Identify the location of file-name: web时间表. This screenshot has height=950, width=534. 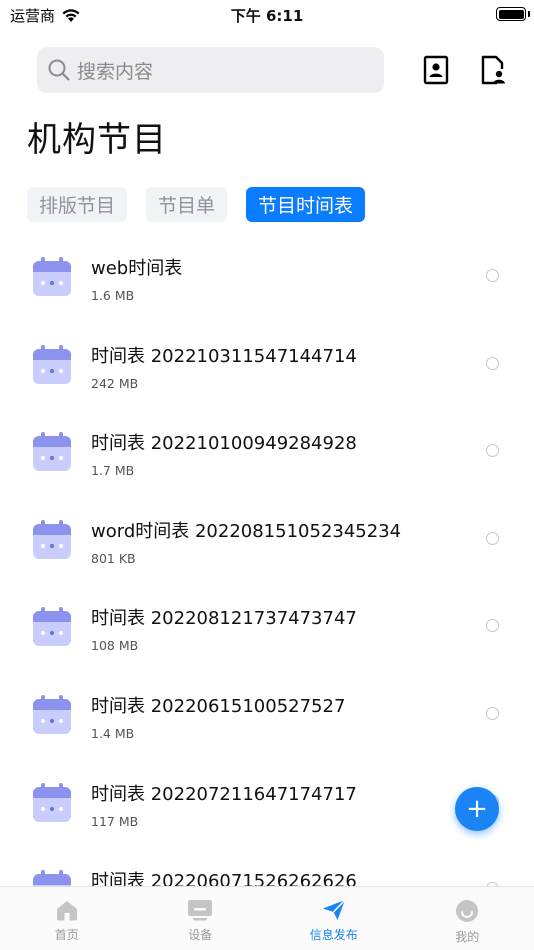
(137, 268).